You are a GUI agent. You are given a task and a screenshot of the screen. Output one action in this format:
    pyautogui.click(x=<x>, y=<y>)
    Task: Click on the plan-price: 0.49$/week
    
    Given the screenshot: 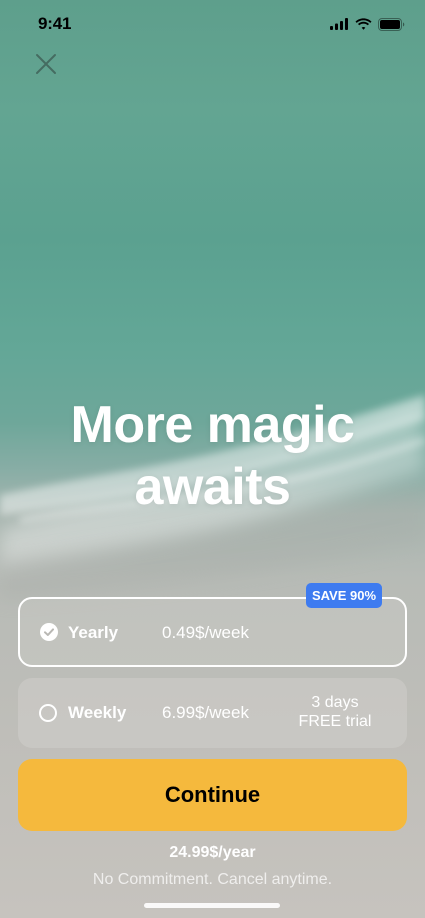 What is the action you would take?
    pyautogui.click(x=205, y=632)
    